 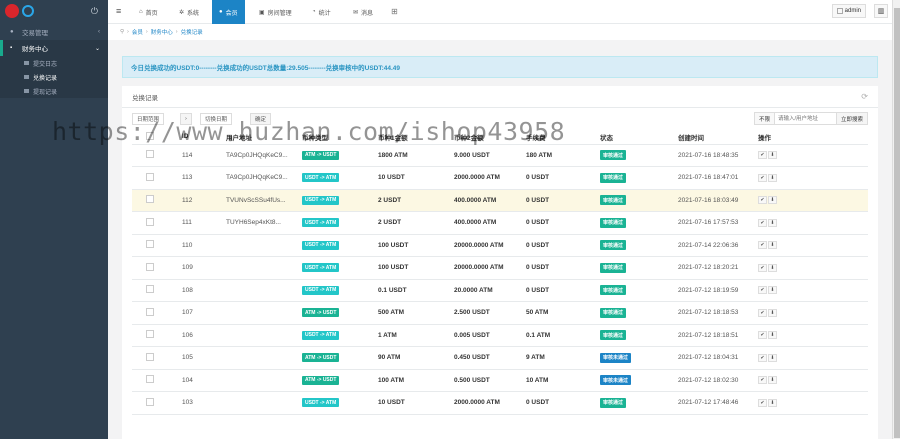 I want to click on sidebar-item-finance: ▪ 财务中心 ⌄, so click(x=54, y=48).